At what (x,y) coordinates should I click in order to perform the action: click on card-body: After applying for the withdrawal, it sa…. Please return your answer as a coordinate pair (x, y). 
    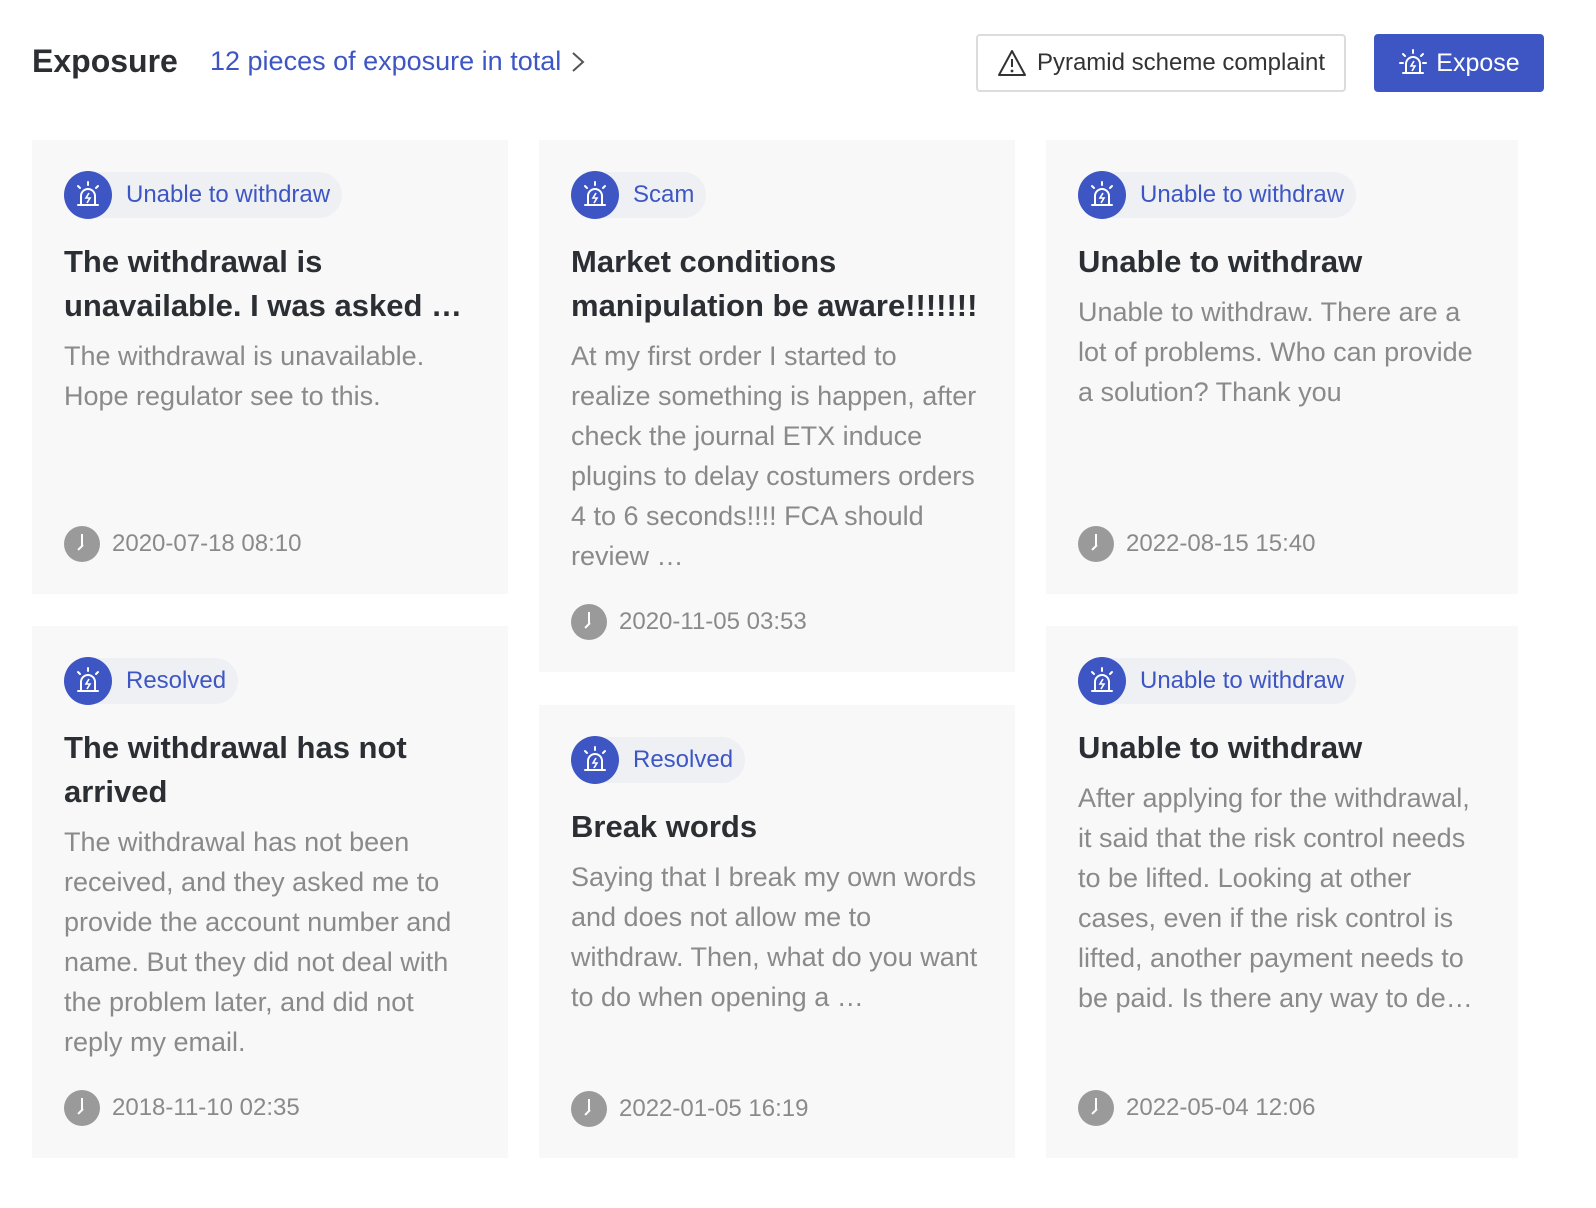
    Looking at the image, I should click on (1275, 898).